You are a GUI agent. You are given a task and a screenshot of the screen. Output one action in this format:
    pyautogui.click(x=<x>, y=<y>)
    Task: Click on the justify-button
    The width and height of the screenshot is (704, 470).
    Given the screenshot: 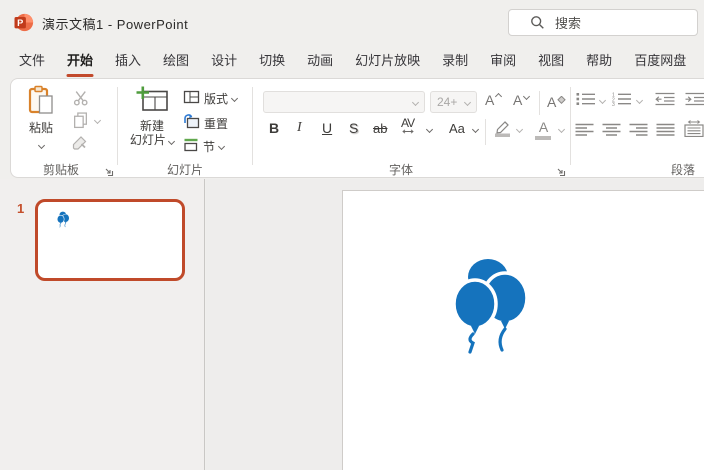 What is the action you would take?
    pyautogui.click(x=665, y=132)
    